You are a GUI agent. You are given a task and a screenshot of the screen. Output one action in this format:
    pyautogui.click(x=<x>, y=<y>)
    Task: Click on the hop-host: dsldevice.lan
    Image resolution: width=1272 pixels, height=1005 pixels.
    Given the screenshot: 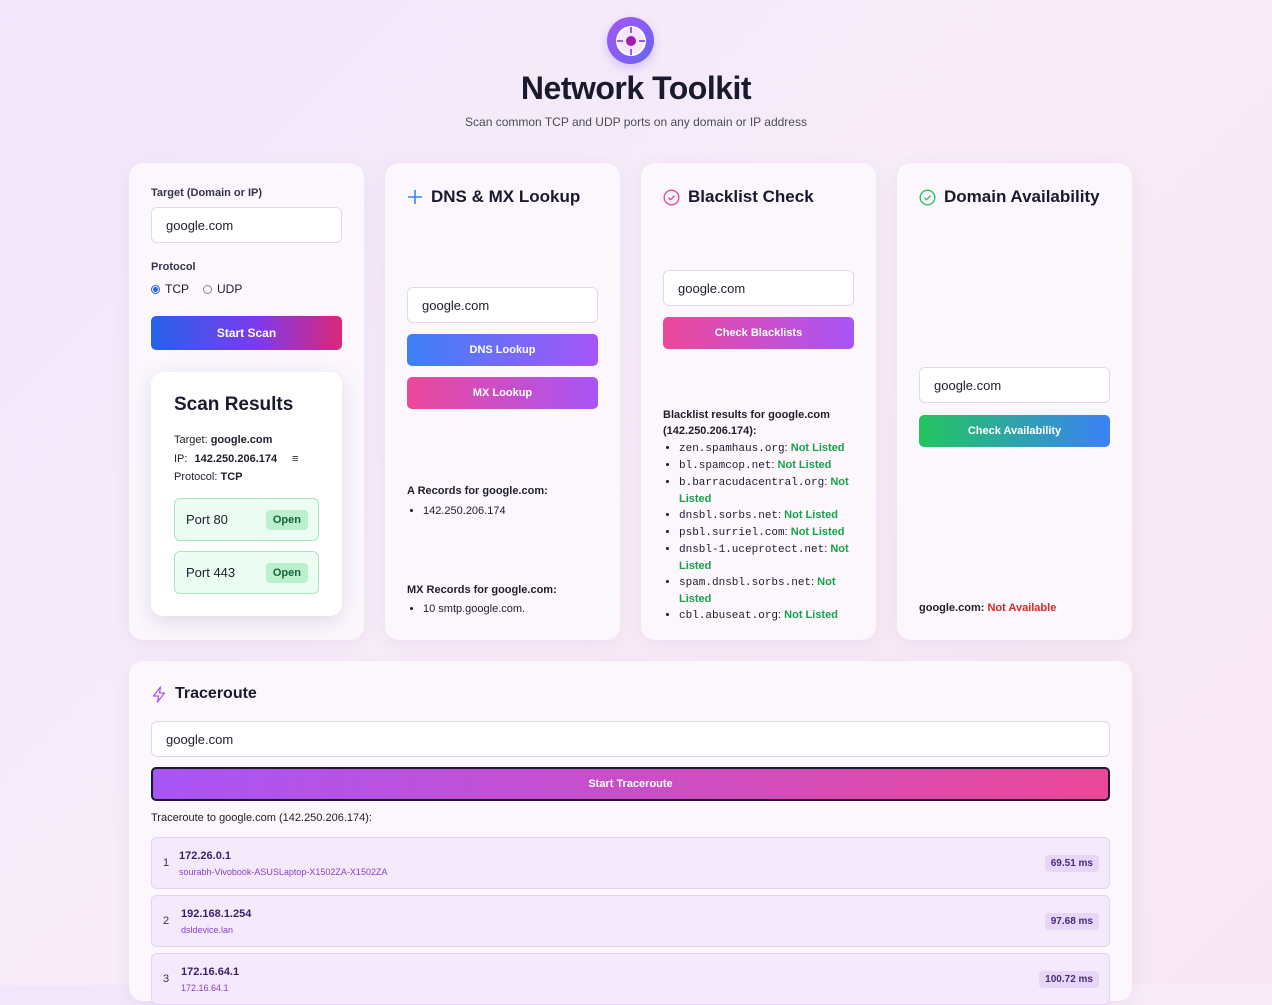 What is the action you would take?
    pyautogui.click(x=207, y=930)
    